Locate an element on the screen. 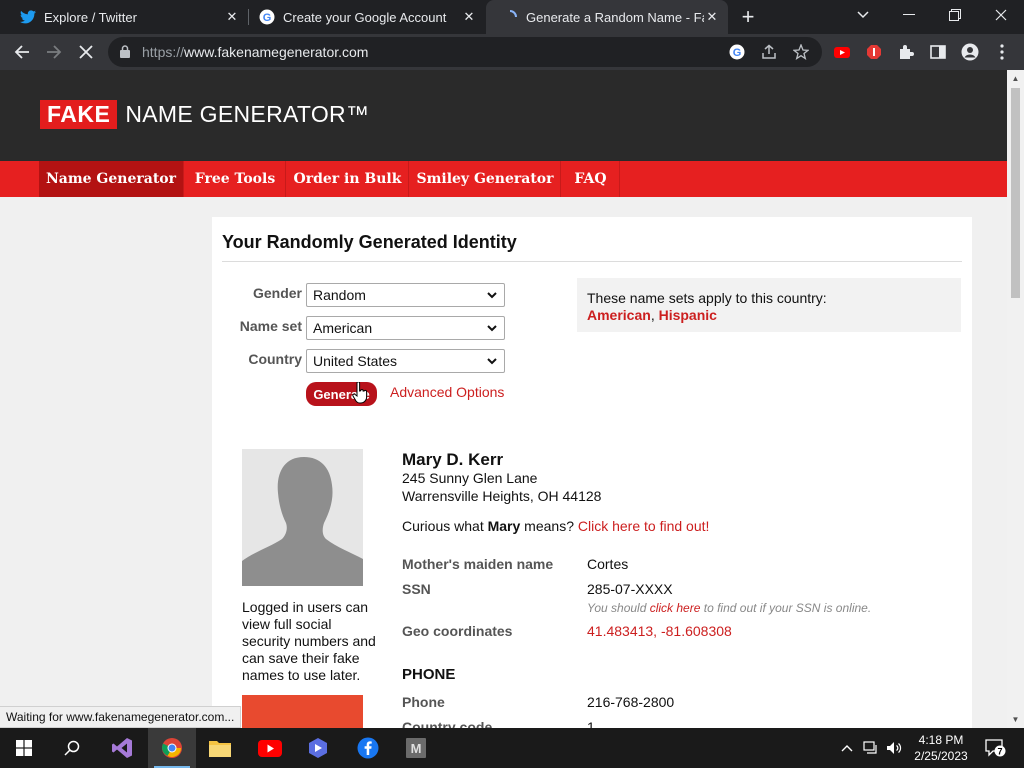  country-label: Country is located at coordinates (275, 359).